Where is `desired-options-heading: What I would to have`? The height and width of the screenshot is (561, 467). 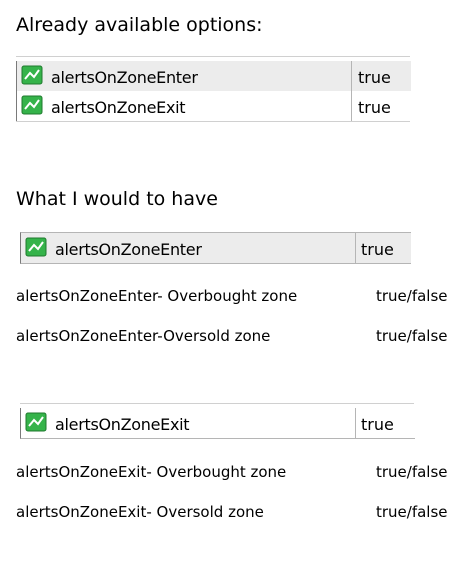
desired-options-heading: What I would to have is located at coordinates (117, 199).